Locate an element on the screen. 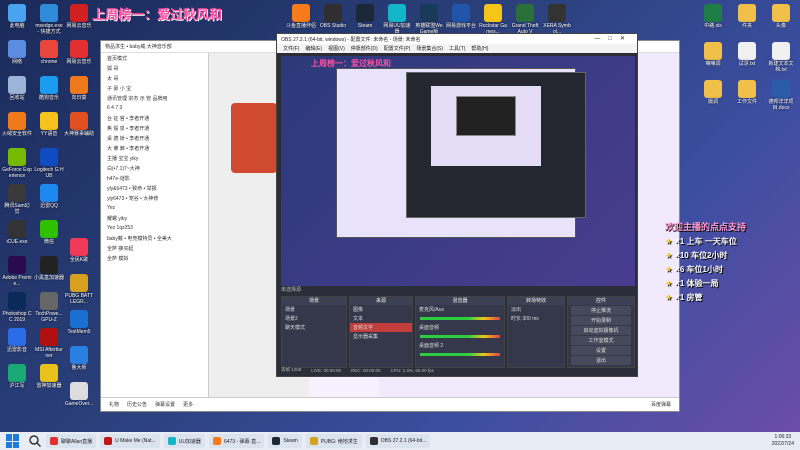  menu-item: 视图(V) is located at coordinates (336, 48).